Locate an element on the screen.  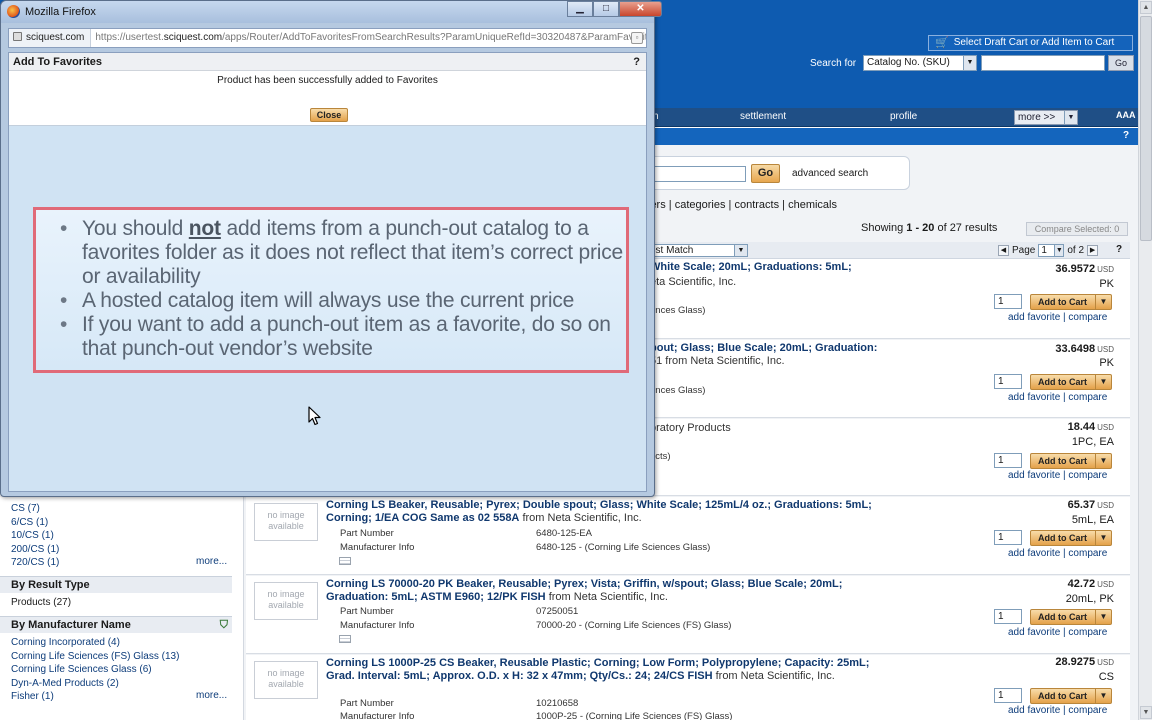
close-icon: ✕ is located at coordinates (640, 9).